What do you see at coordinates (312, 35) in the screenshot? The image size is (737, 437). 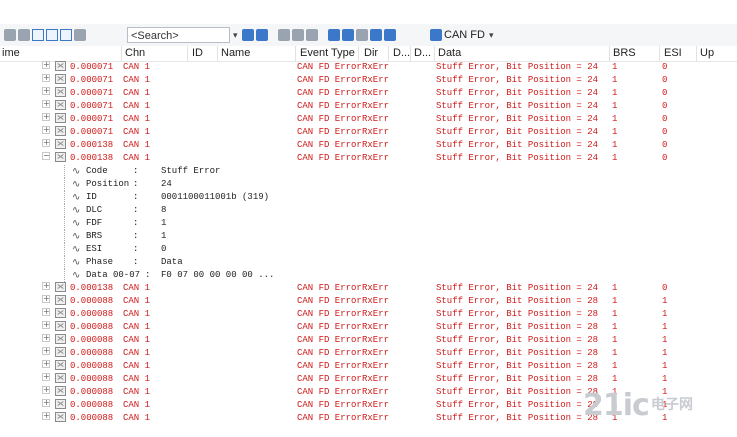 I see `marker-icon` at bounding box center [312, 35].